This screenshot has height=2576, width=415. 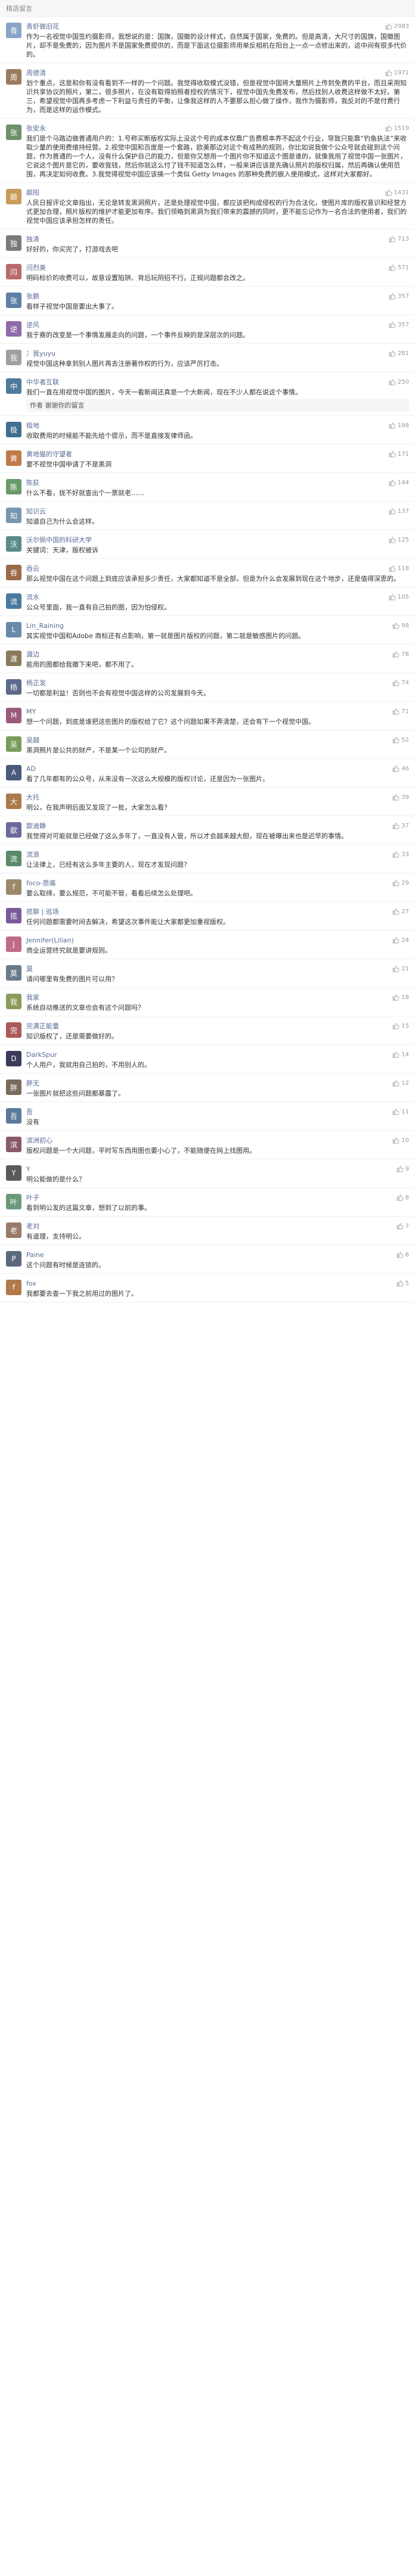 What do you see at coordinates (400, 854) in the screenshot?
I see `like-button: 33` at bounding box center [400, 854].